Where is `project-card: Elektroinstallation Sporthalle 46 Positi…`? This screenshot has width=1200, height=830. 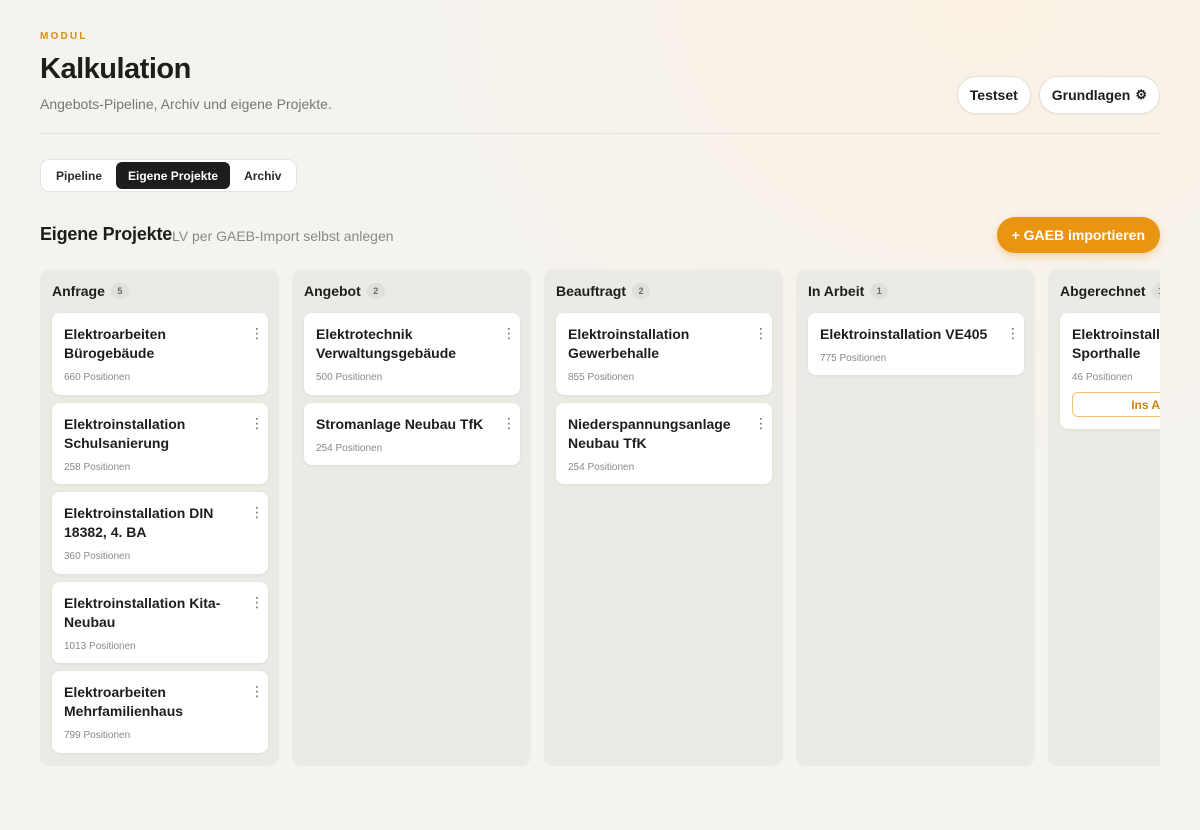
project-card: Elektroinstallation Sporthalle 46 Positi… is located at coordinates (1110, 371).